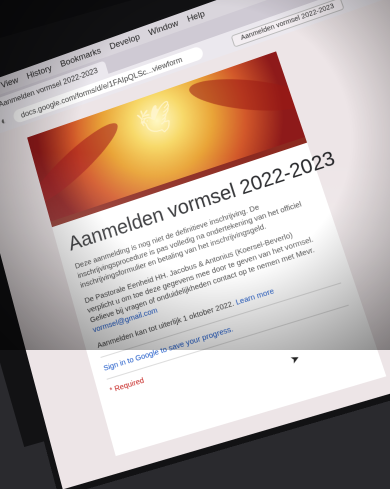 This screenshot has width=390, height=489. Describe the element at coordinates (4, 121) in the screenshot. I see `shield-icon: ◐` at that location.